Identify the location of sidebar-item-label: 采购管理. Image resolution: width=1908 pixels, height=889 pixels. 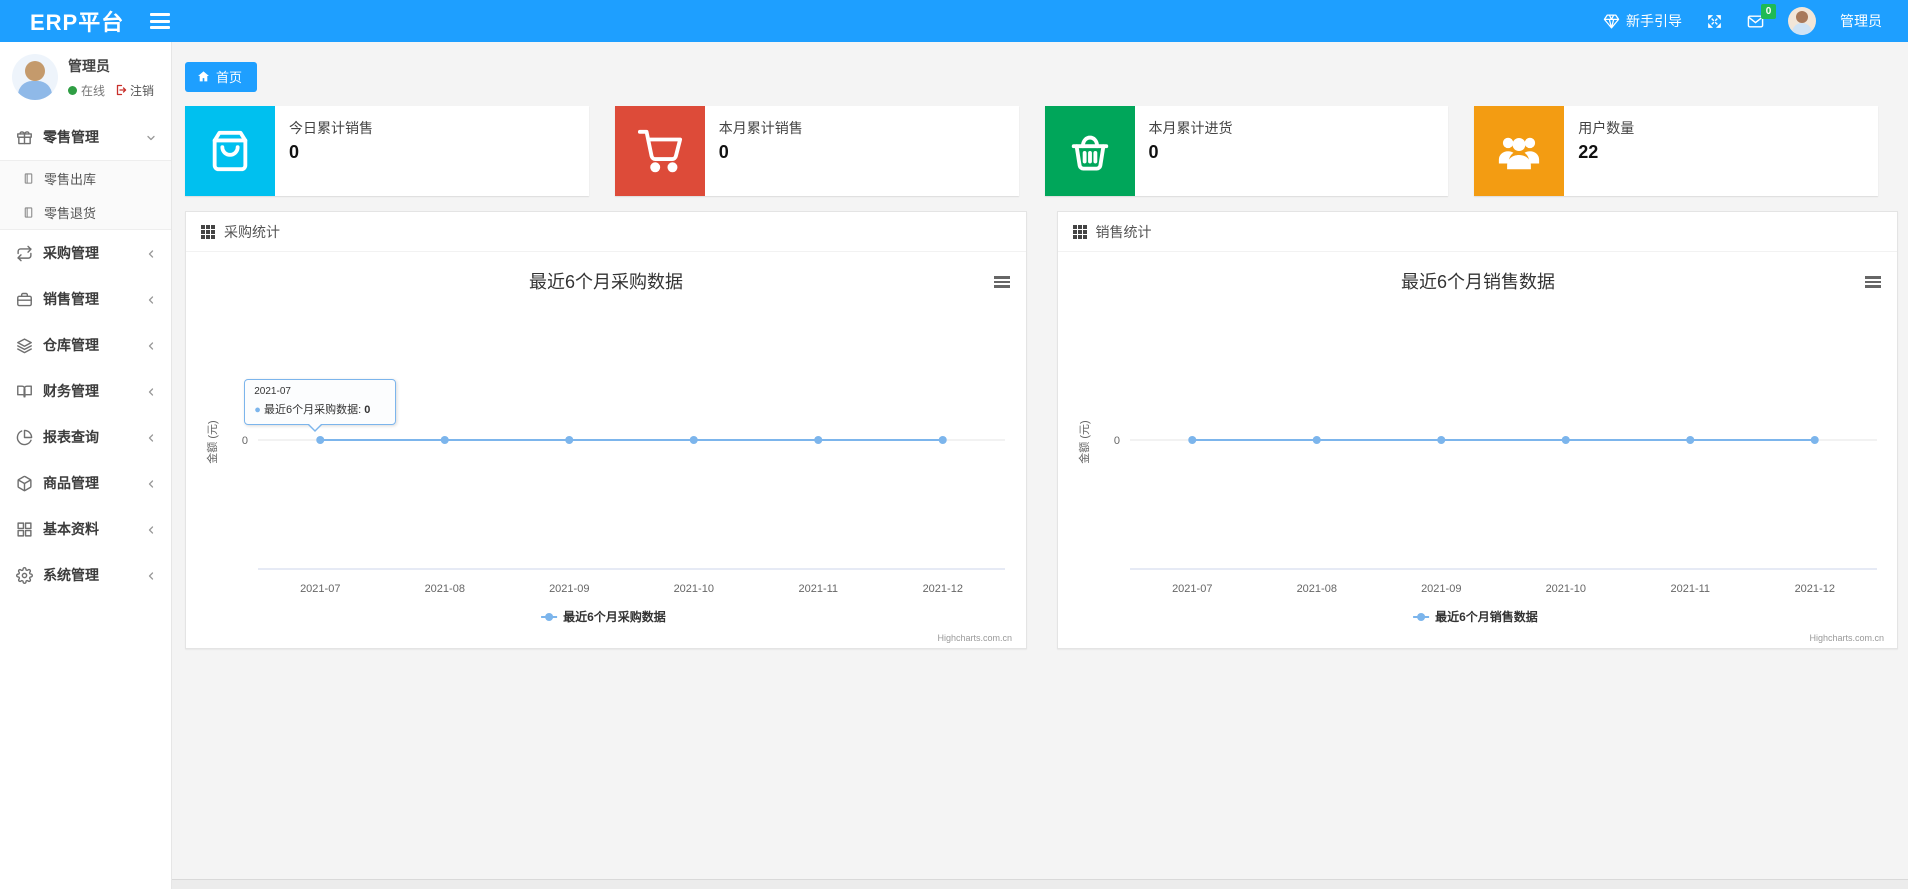
(71, 253).